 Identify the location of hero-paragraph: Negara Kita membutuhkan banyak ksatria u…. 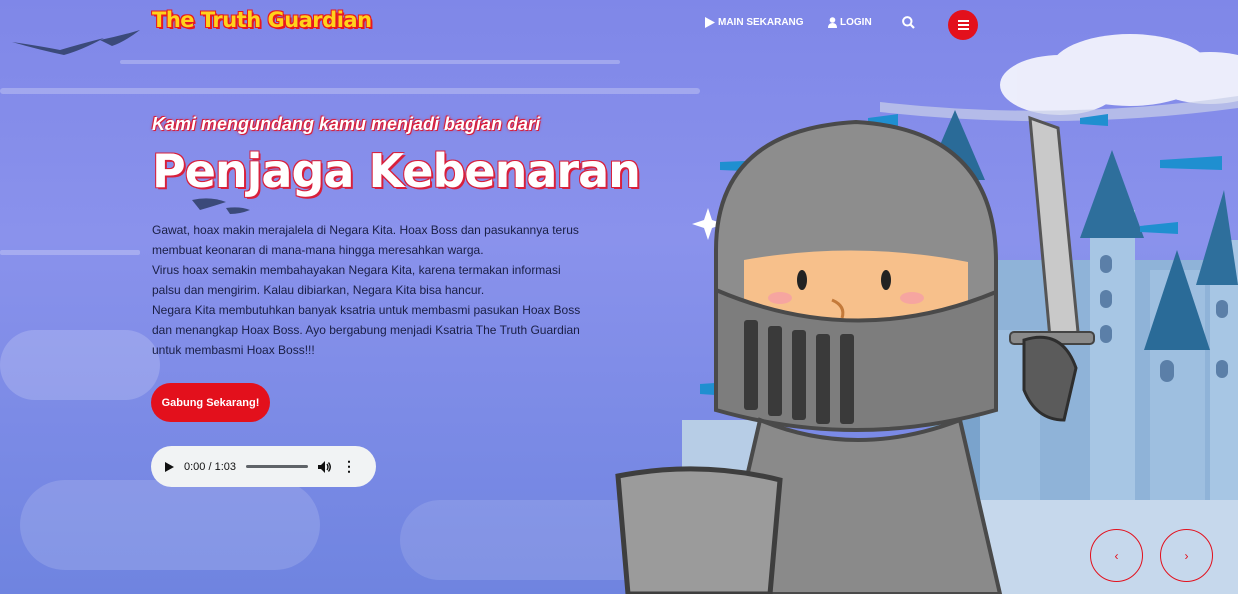
(366, 330).